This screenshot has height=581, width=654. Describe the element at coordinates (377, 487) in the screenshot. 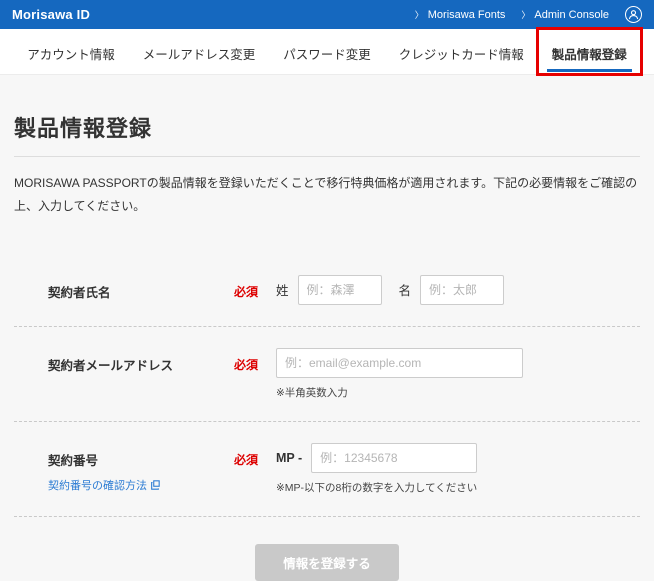

I see `contract-number-note: ※MP-以下の8桁の数字を入力してください` at that location.